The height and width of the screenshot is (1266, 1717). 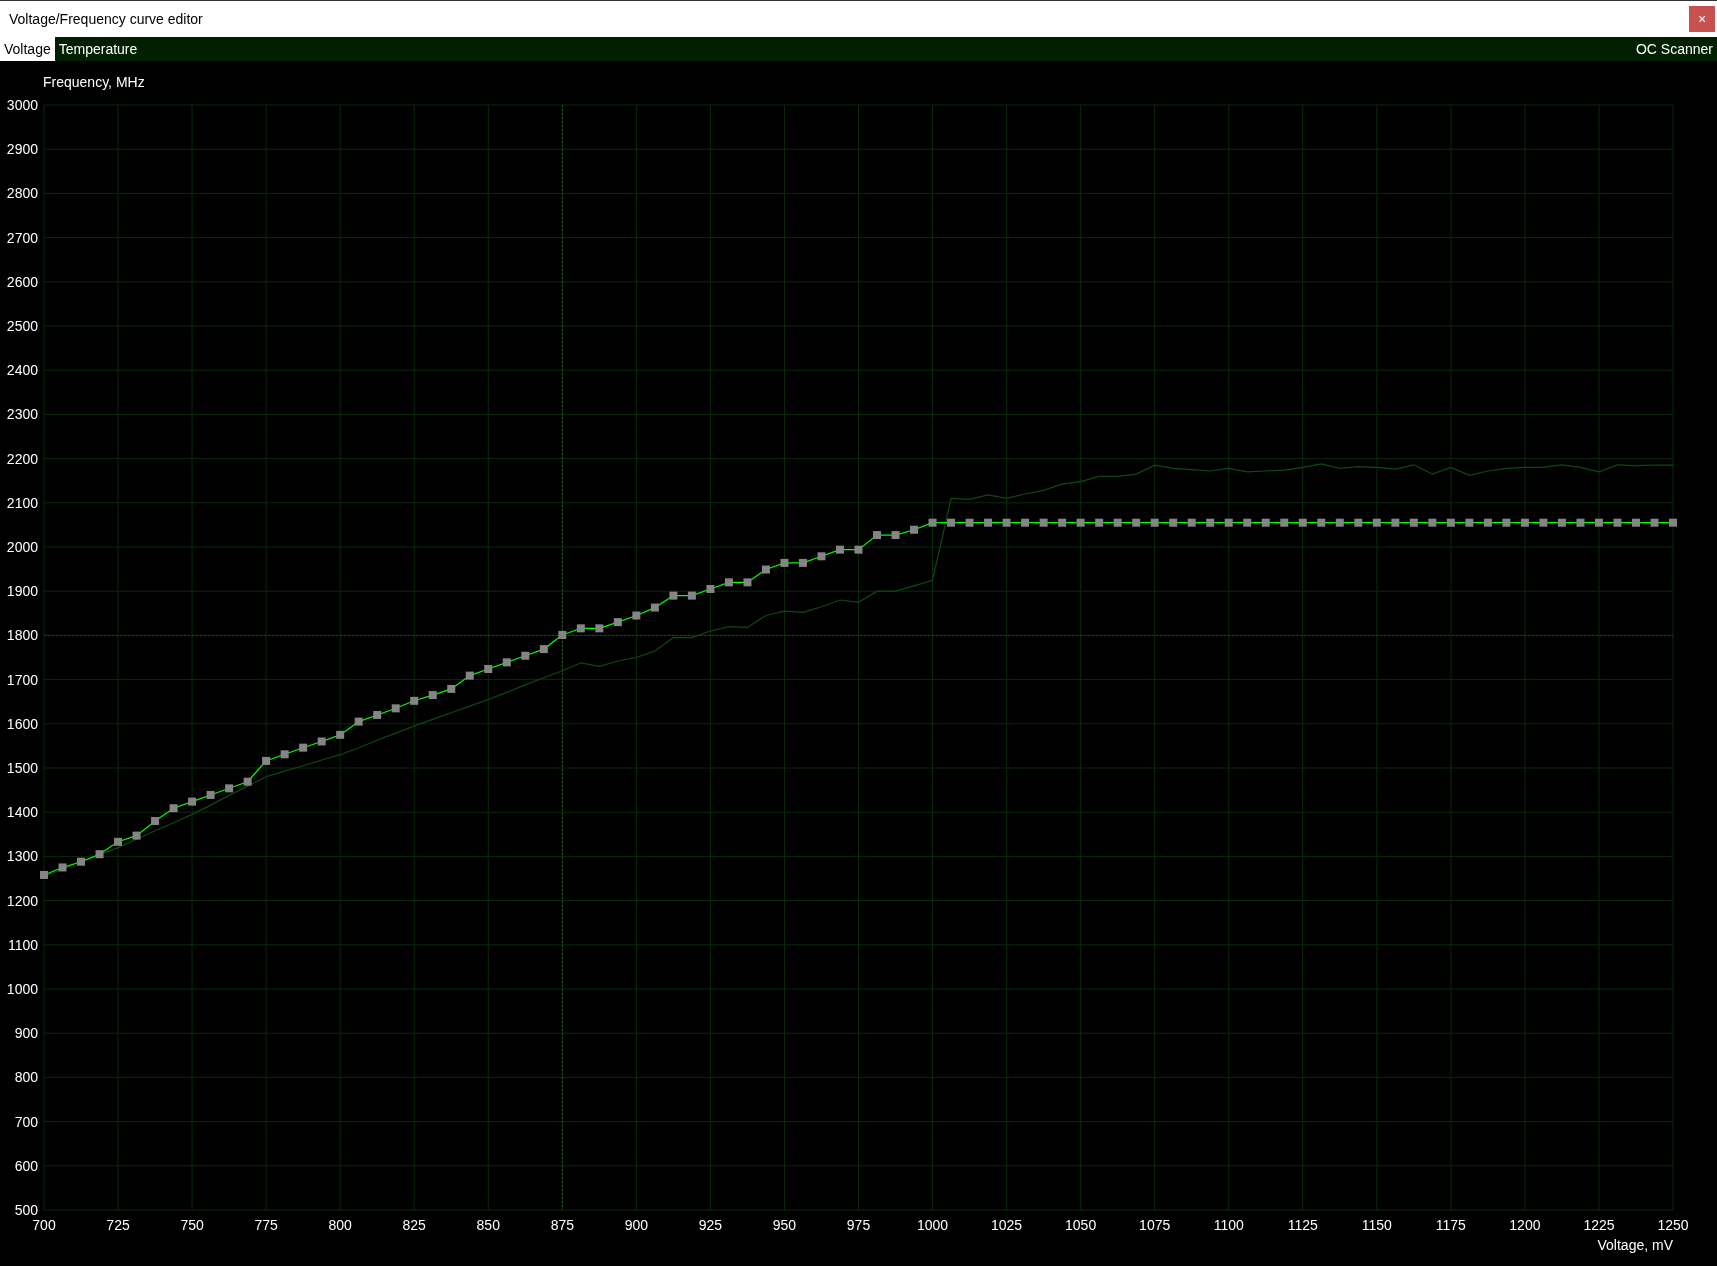 What do you see at coordinates (1674, 49) in the screenshot?
I see `oc-scanner-button: OC Scanner` at bounding box center [1674, 49].